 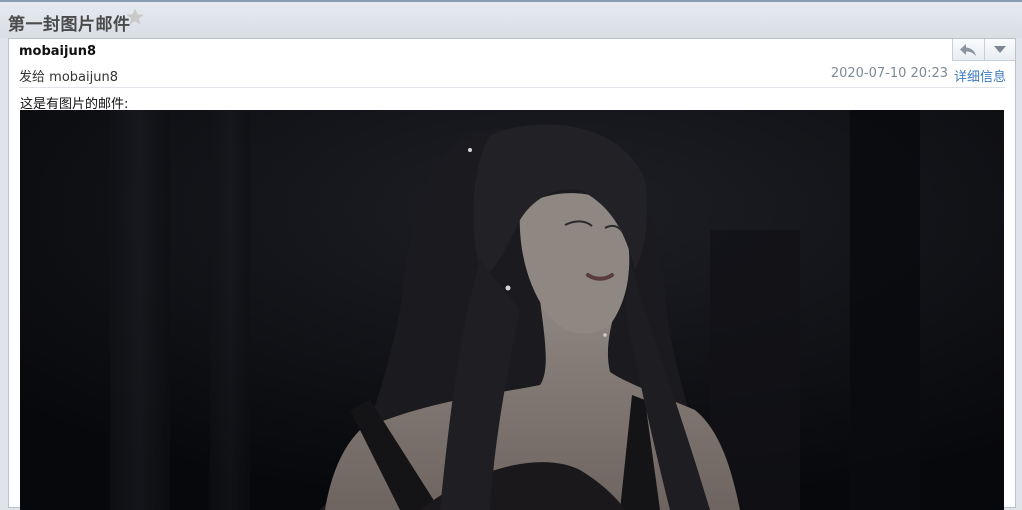 I want to click on recipient-name: mobaijun8, so click(x=83, y=77).